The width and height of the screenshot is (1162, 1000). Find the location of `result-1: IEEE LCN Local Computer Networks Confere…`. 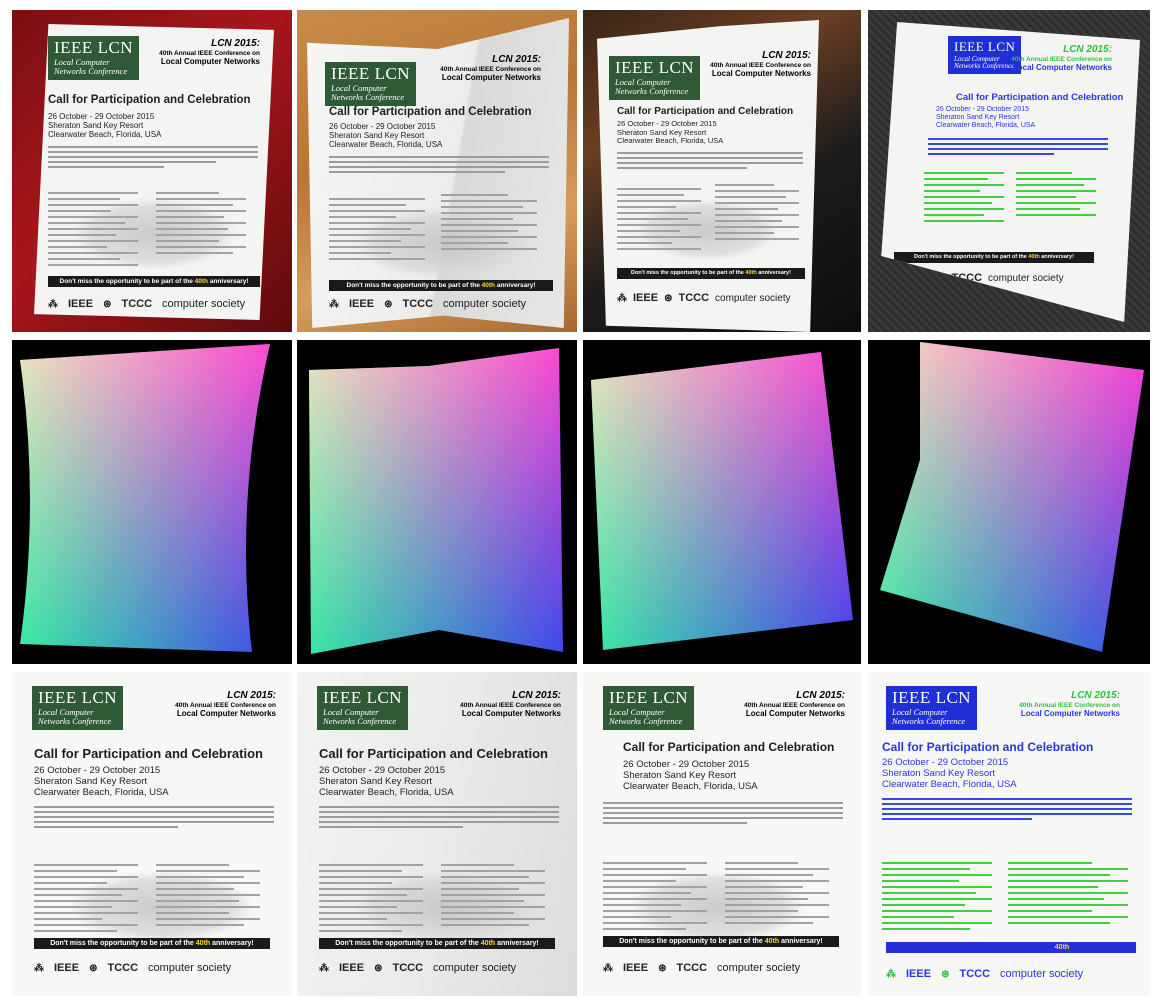

result-1: IEEE LCN Local Computer Networks Confere… is located at coordinates (152, 834).